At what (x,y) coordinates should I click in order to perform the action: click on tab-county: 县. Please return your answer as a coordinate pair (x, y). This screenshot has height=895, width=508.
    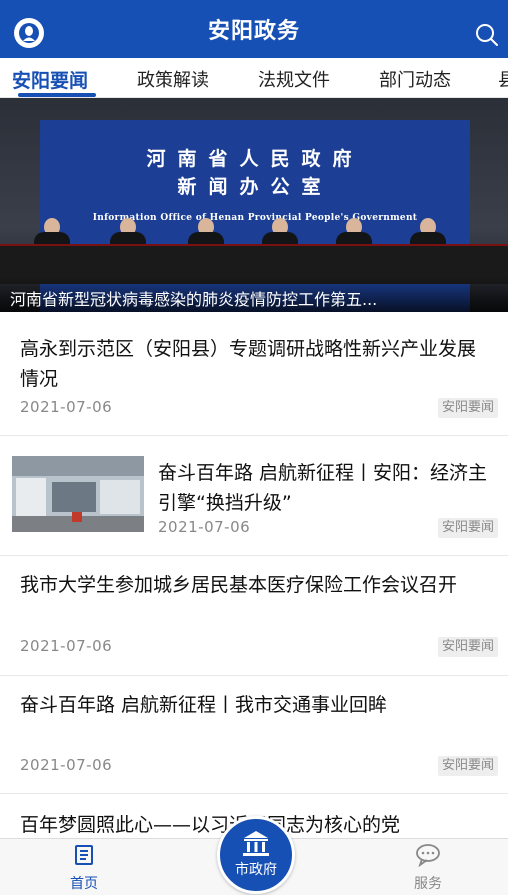
    Looking at the image, I should click on (503, 79).